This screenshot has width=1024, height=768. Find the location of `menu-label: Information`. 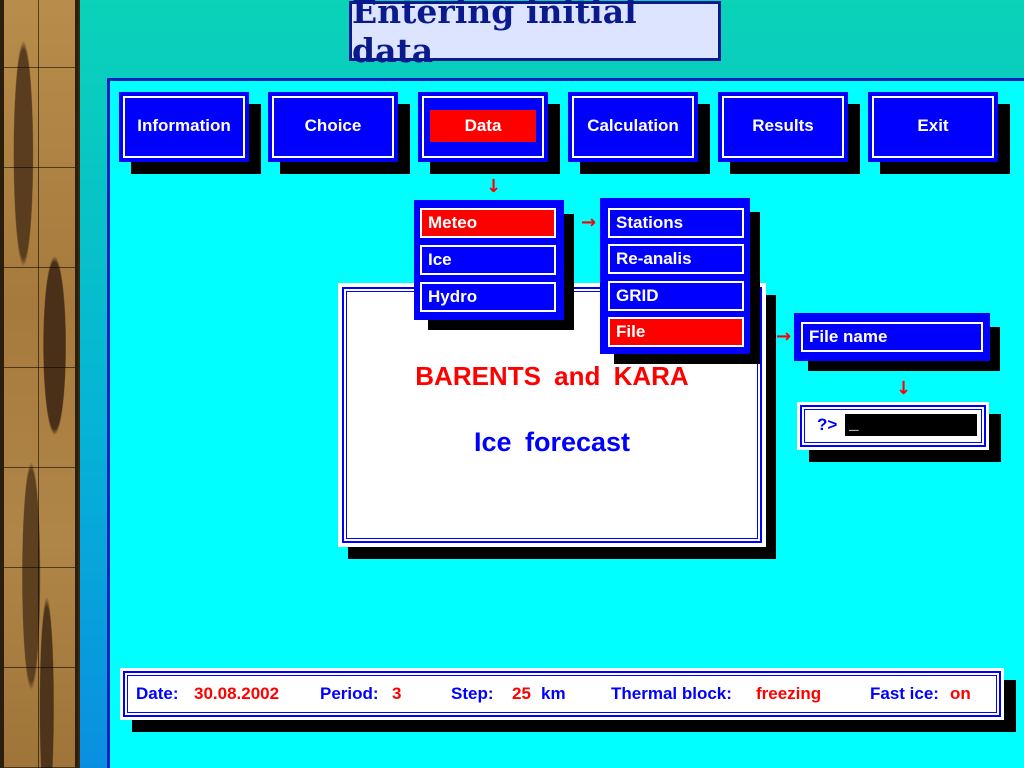

menu-label: Information is located at coordinates (184, 125).